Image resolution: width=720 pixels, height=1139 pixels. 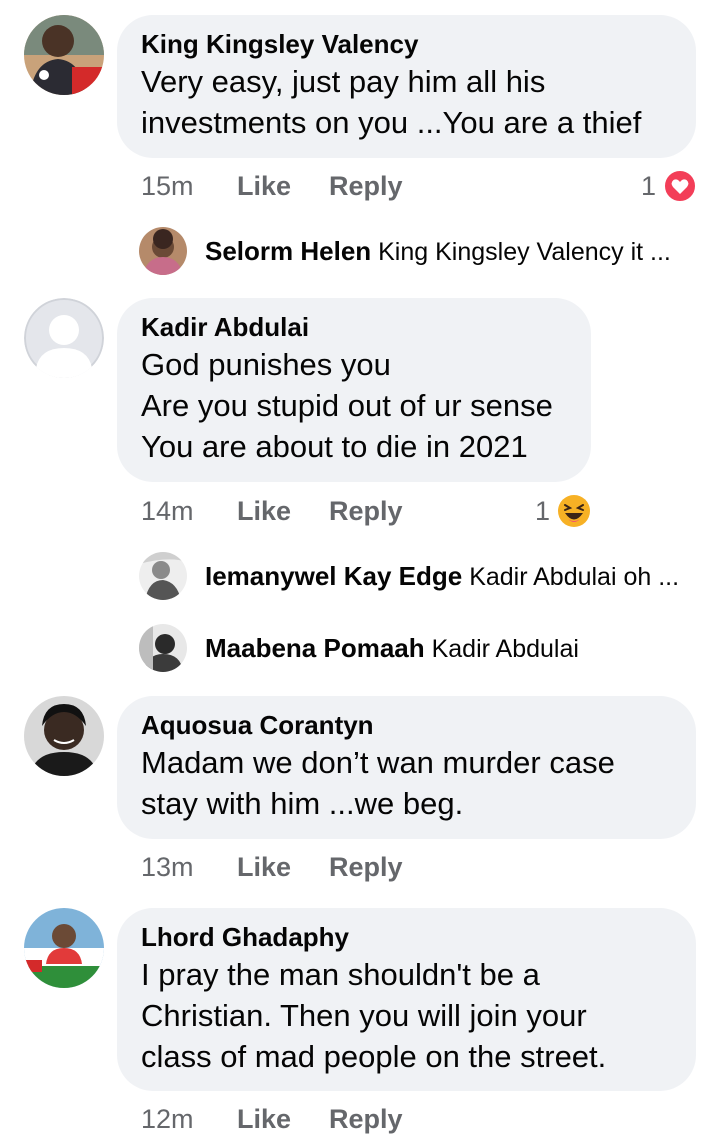 What do you see at coordinates (266, 364) in the screenshot?
I see `comment-text-line: God punishes you` at bounding box center [266, 364].